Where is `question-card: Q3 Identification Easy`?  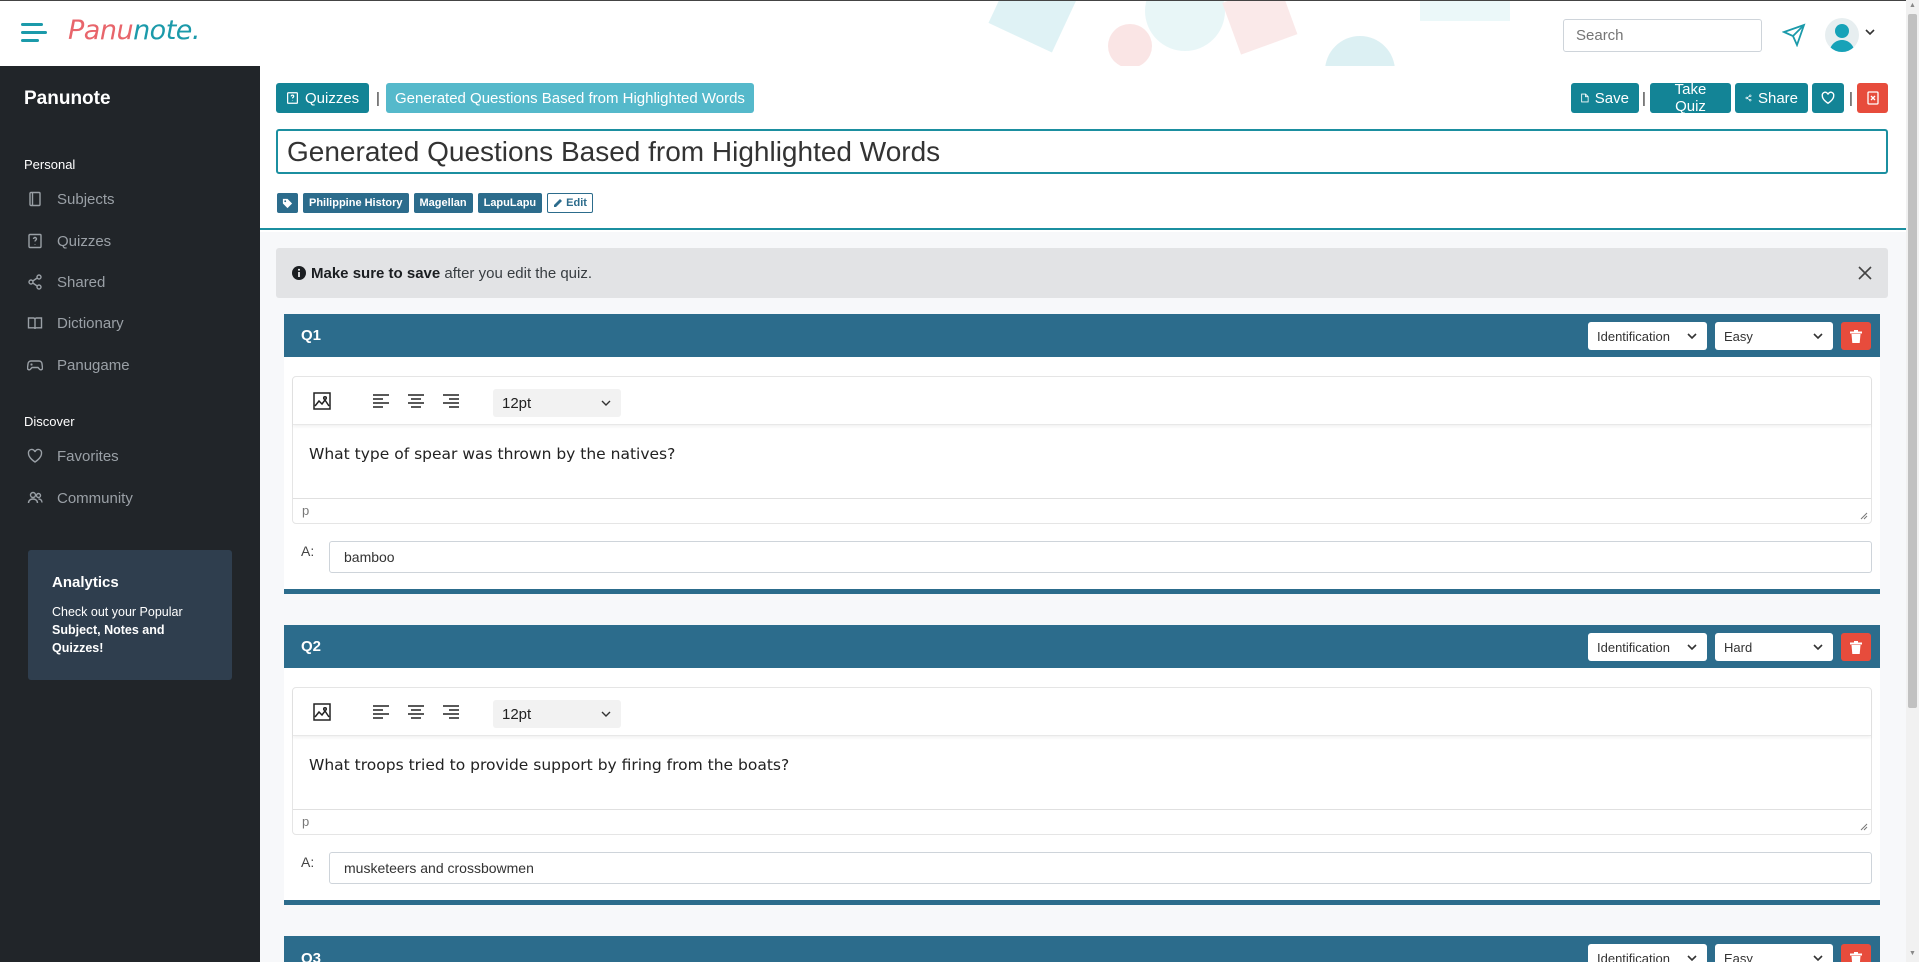
question-card: Q3 Identification Easy is located at coordinates (1082, 949).